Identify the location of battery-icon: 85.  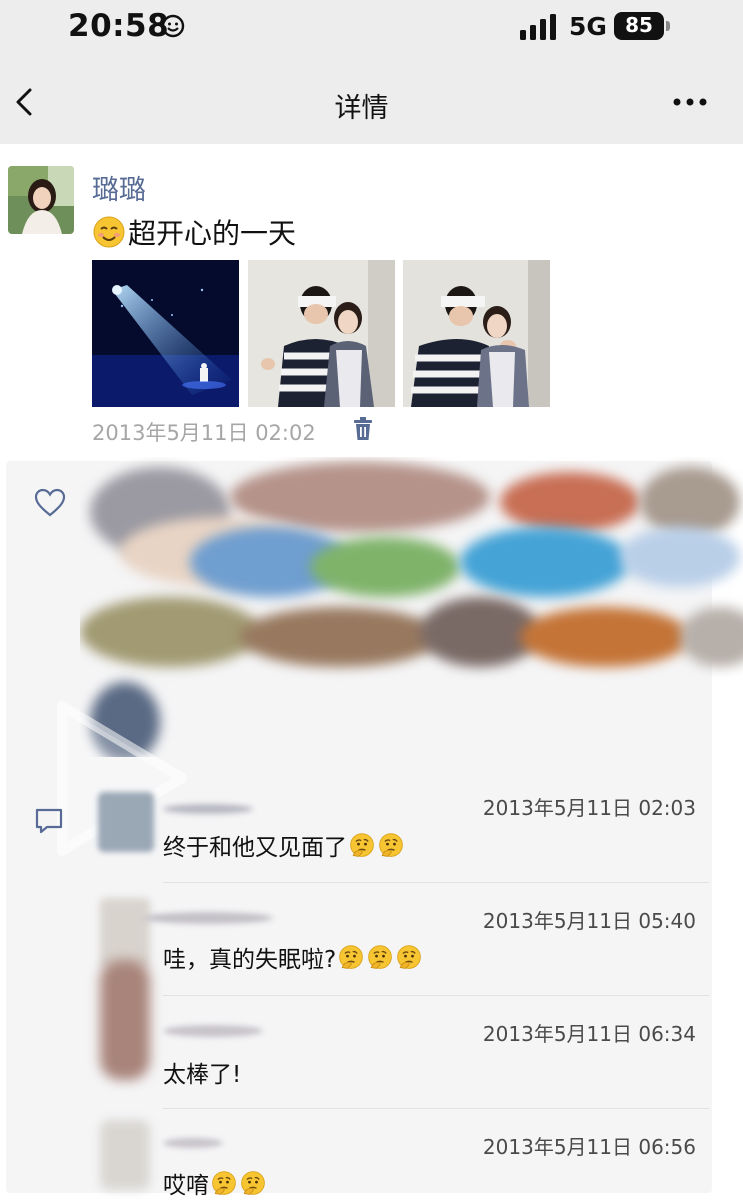
(643, 26).